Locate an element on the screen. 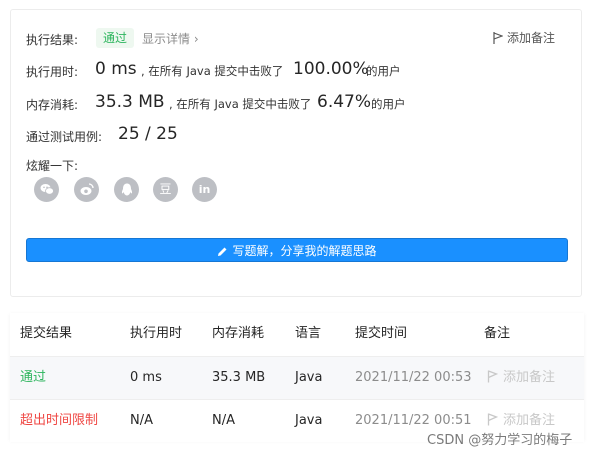  header-submit-time: 提交时间 is located at coordinates (381, 333).